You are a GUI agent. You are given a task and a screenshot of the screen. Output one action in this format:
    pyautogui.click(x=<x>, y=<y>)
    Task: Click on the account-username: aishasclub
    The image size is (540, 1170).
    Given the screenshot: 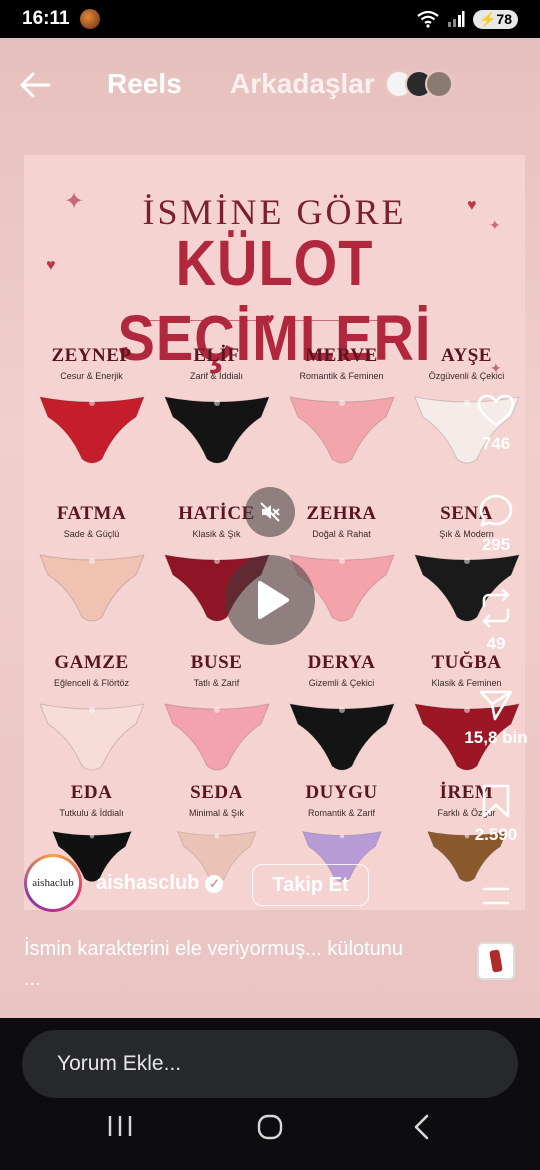 What is the action you would take?
    pyautogui.click(x=148, y=883)
    